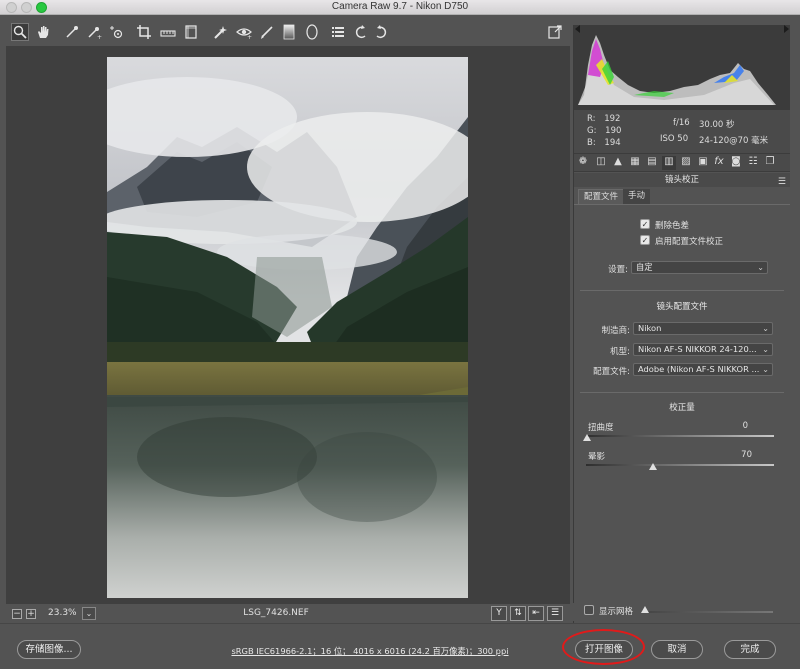  Describe the element at coordinates (708, 612) in the screenshot. I see `grid-size-slider-track` at that location.